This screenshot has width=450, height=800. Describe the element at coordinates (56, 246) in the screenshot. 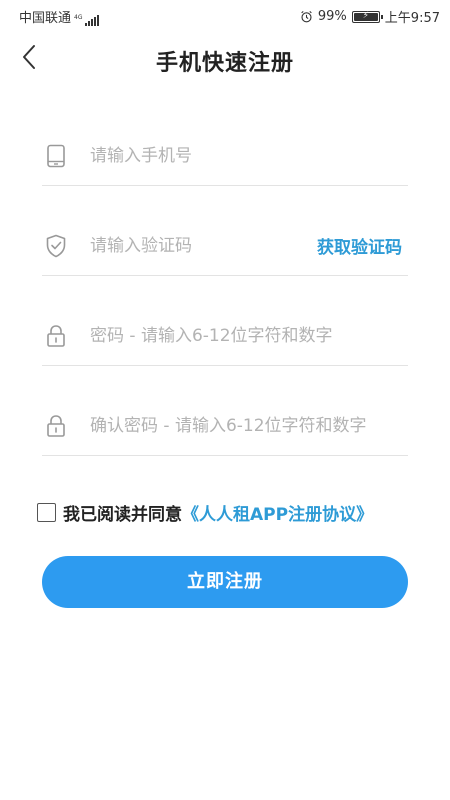

I see `shield-check-icon` at that location.